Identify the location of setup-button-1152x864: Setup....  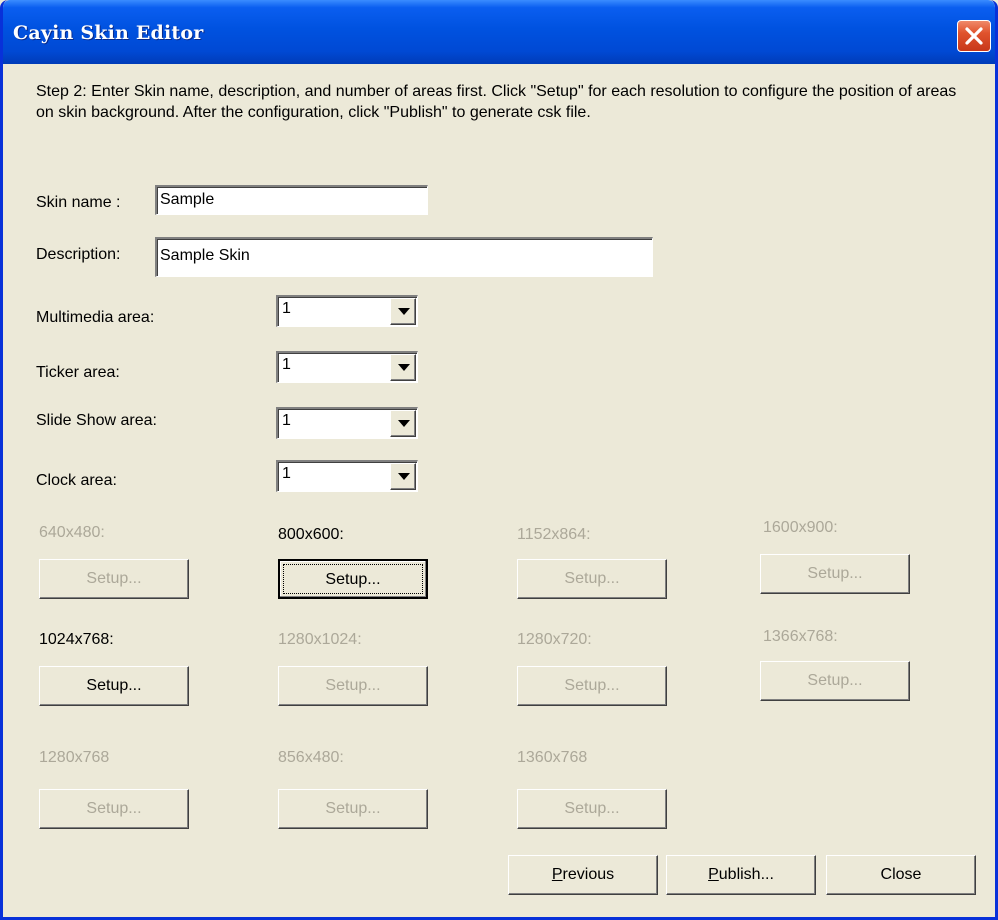
(592, 579).